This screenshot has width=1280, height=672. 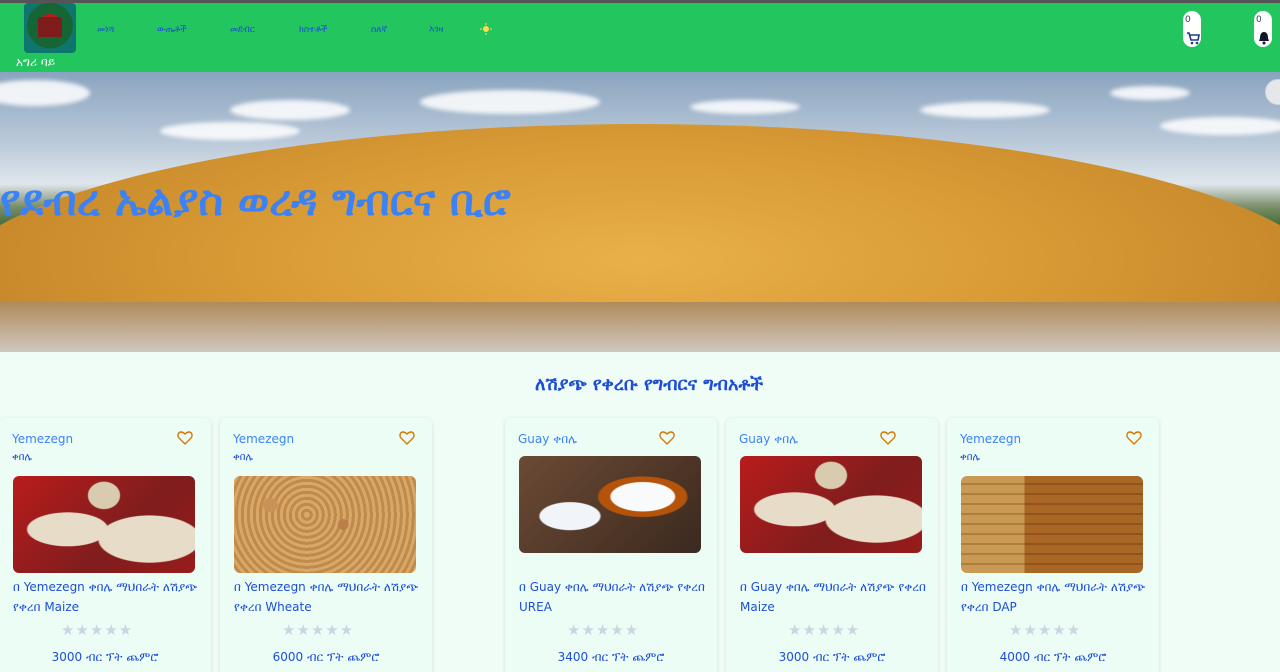 What do you see at coordinates (329, 597) in the screenshot?
I see `product-description: በ Yemezegn ቀበሌ ማህበራት ለሽያጭ የቀረበ Wheate` at bounding box center [329, 597].